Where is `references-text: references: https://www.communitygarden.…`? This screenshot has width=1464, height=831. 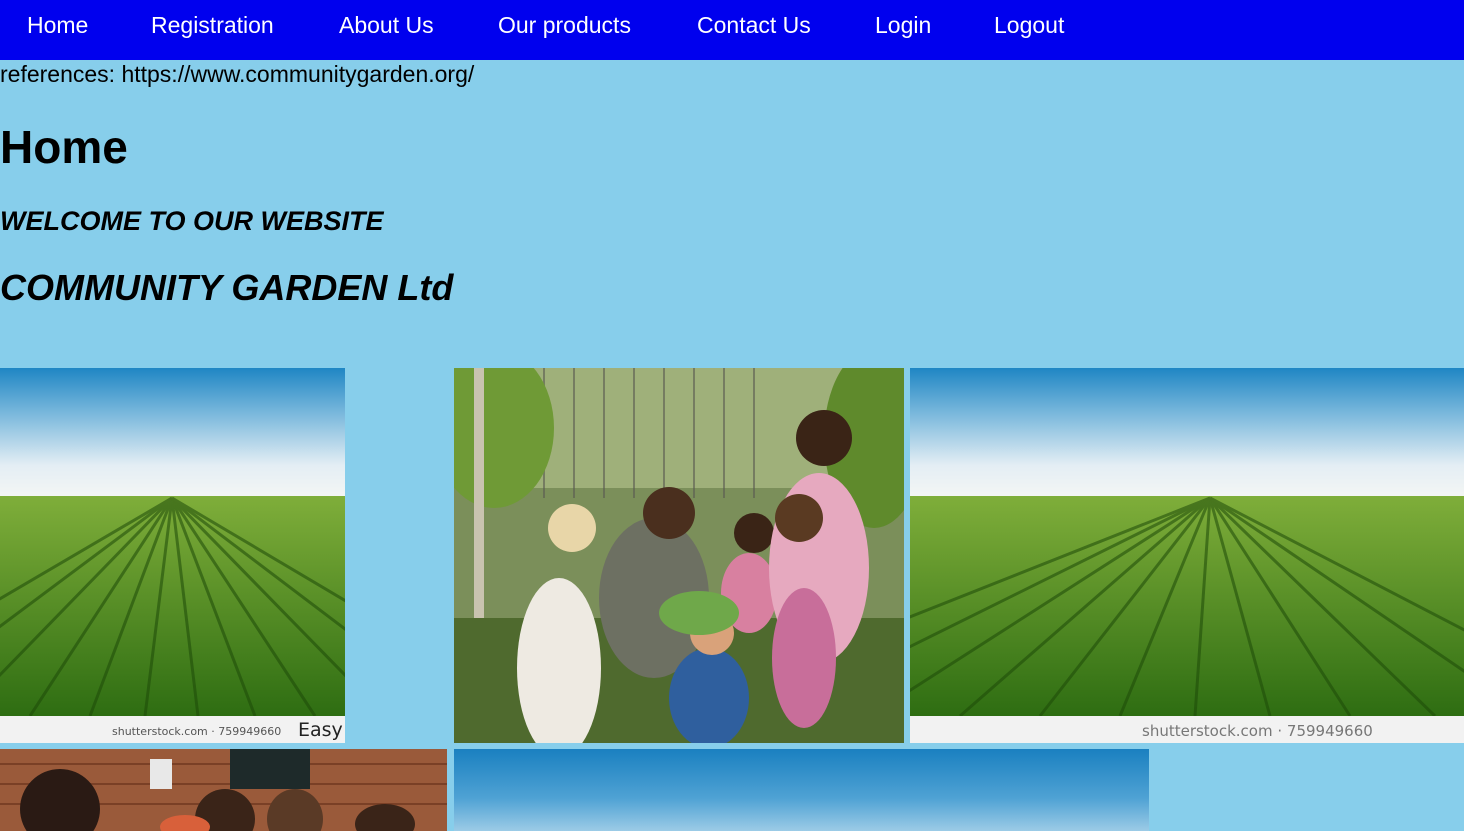
references-text: references: https://www.communitygarden.… is located at coordinates (237, 74).